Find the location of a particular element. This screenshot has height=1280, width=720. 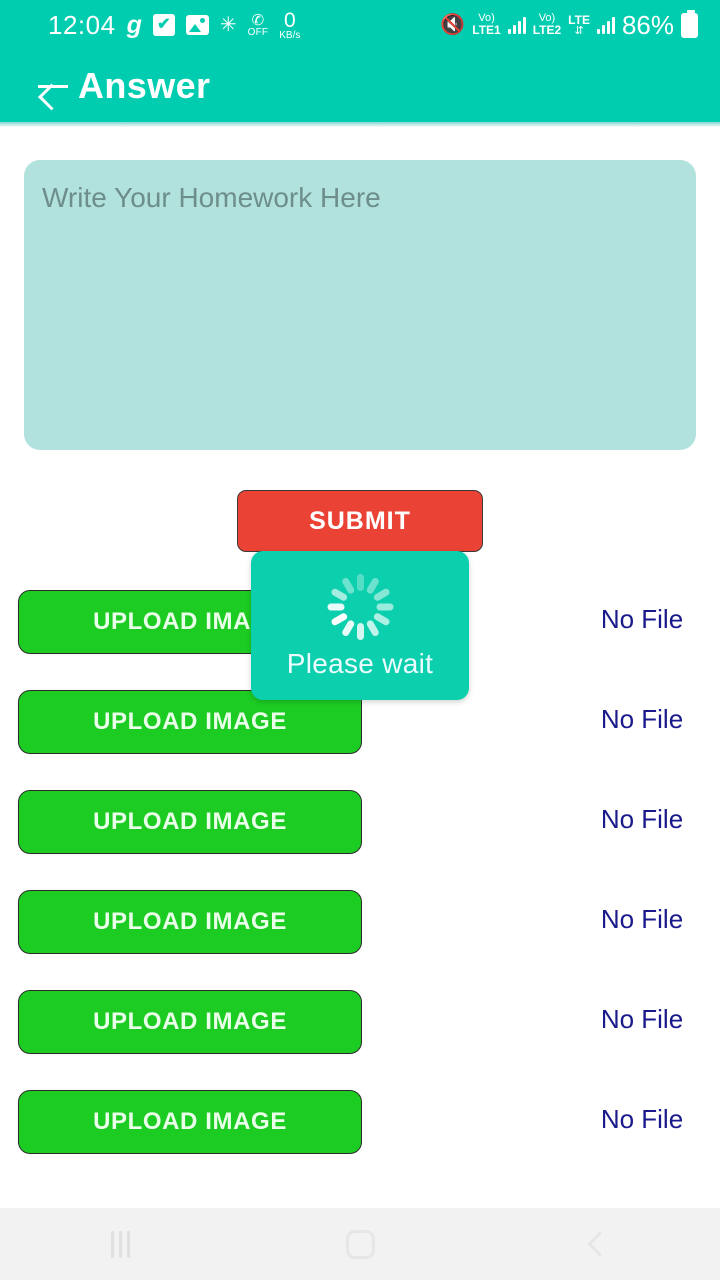

recents-icon is located at coordinates (120, 1244).